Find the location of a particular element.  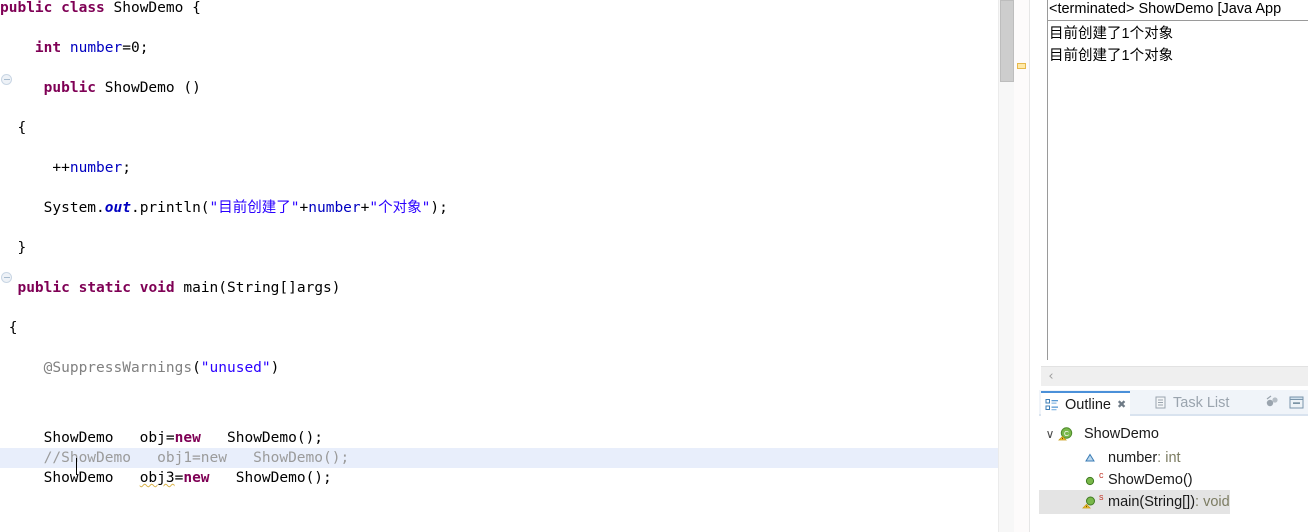

code-token: ++ is located at coordinates (35, 168).